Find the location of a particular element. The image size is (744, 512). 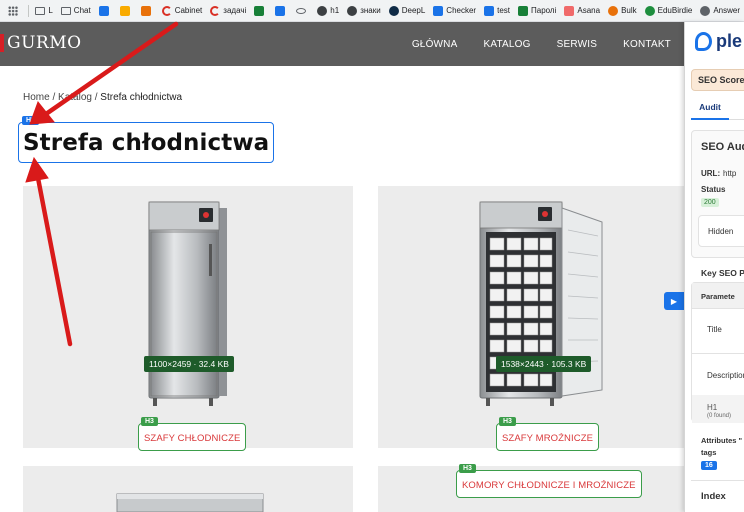

hidden-label: Hidden is located at coordinates (721, 231).